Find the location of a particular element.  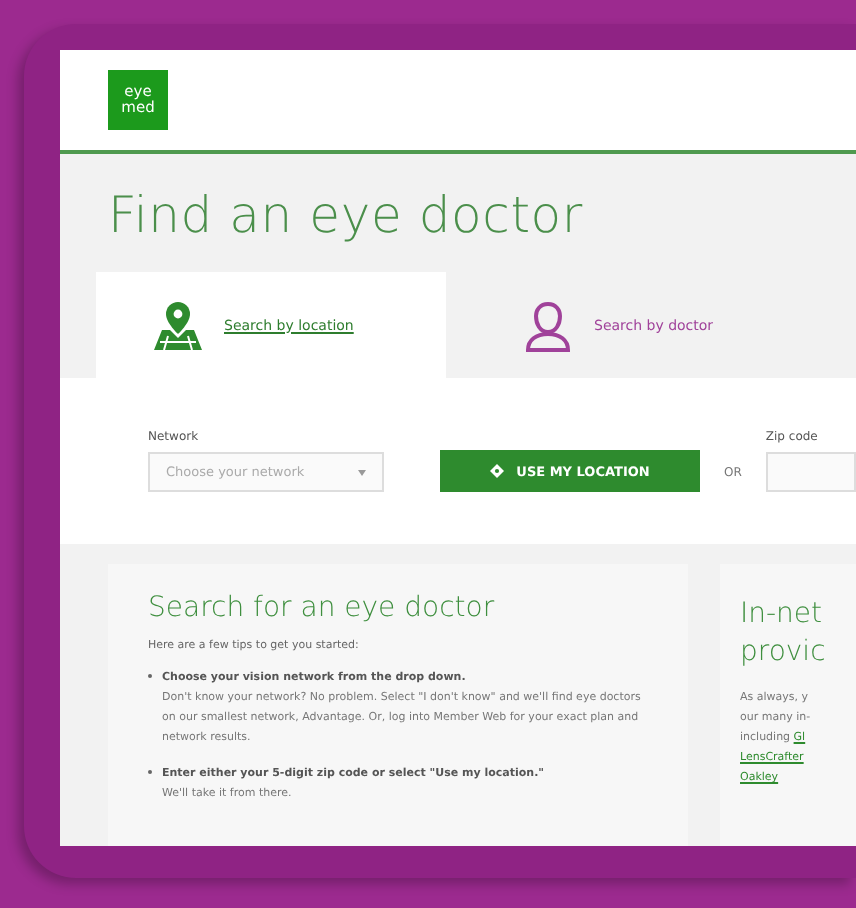

map-pin-icon is located at coordinates (178, 325).